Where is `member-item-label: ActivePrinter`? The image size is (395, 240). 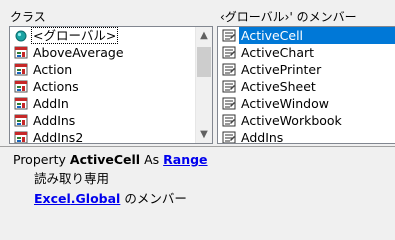
member-item-label: ActivePrinter is located at coordinates (281, 69).